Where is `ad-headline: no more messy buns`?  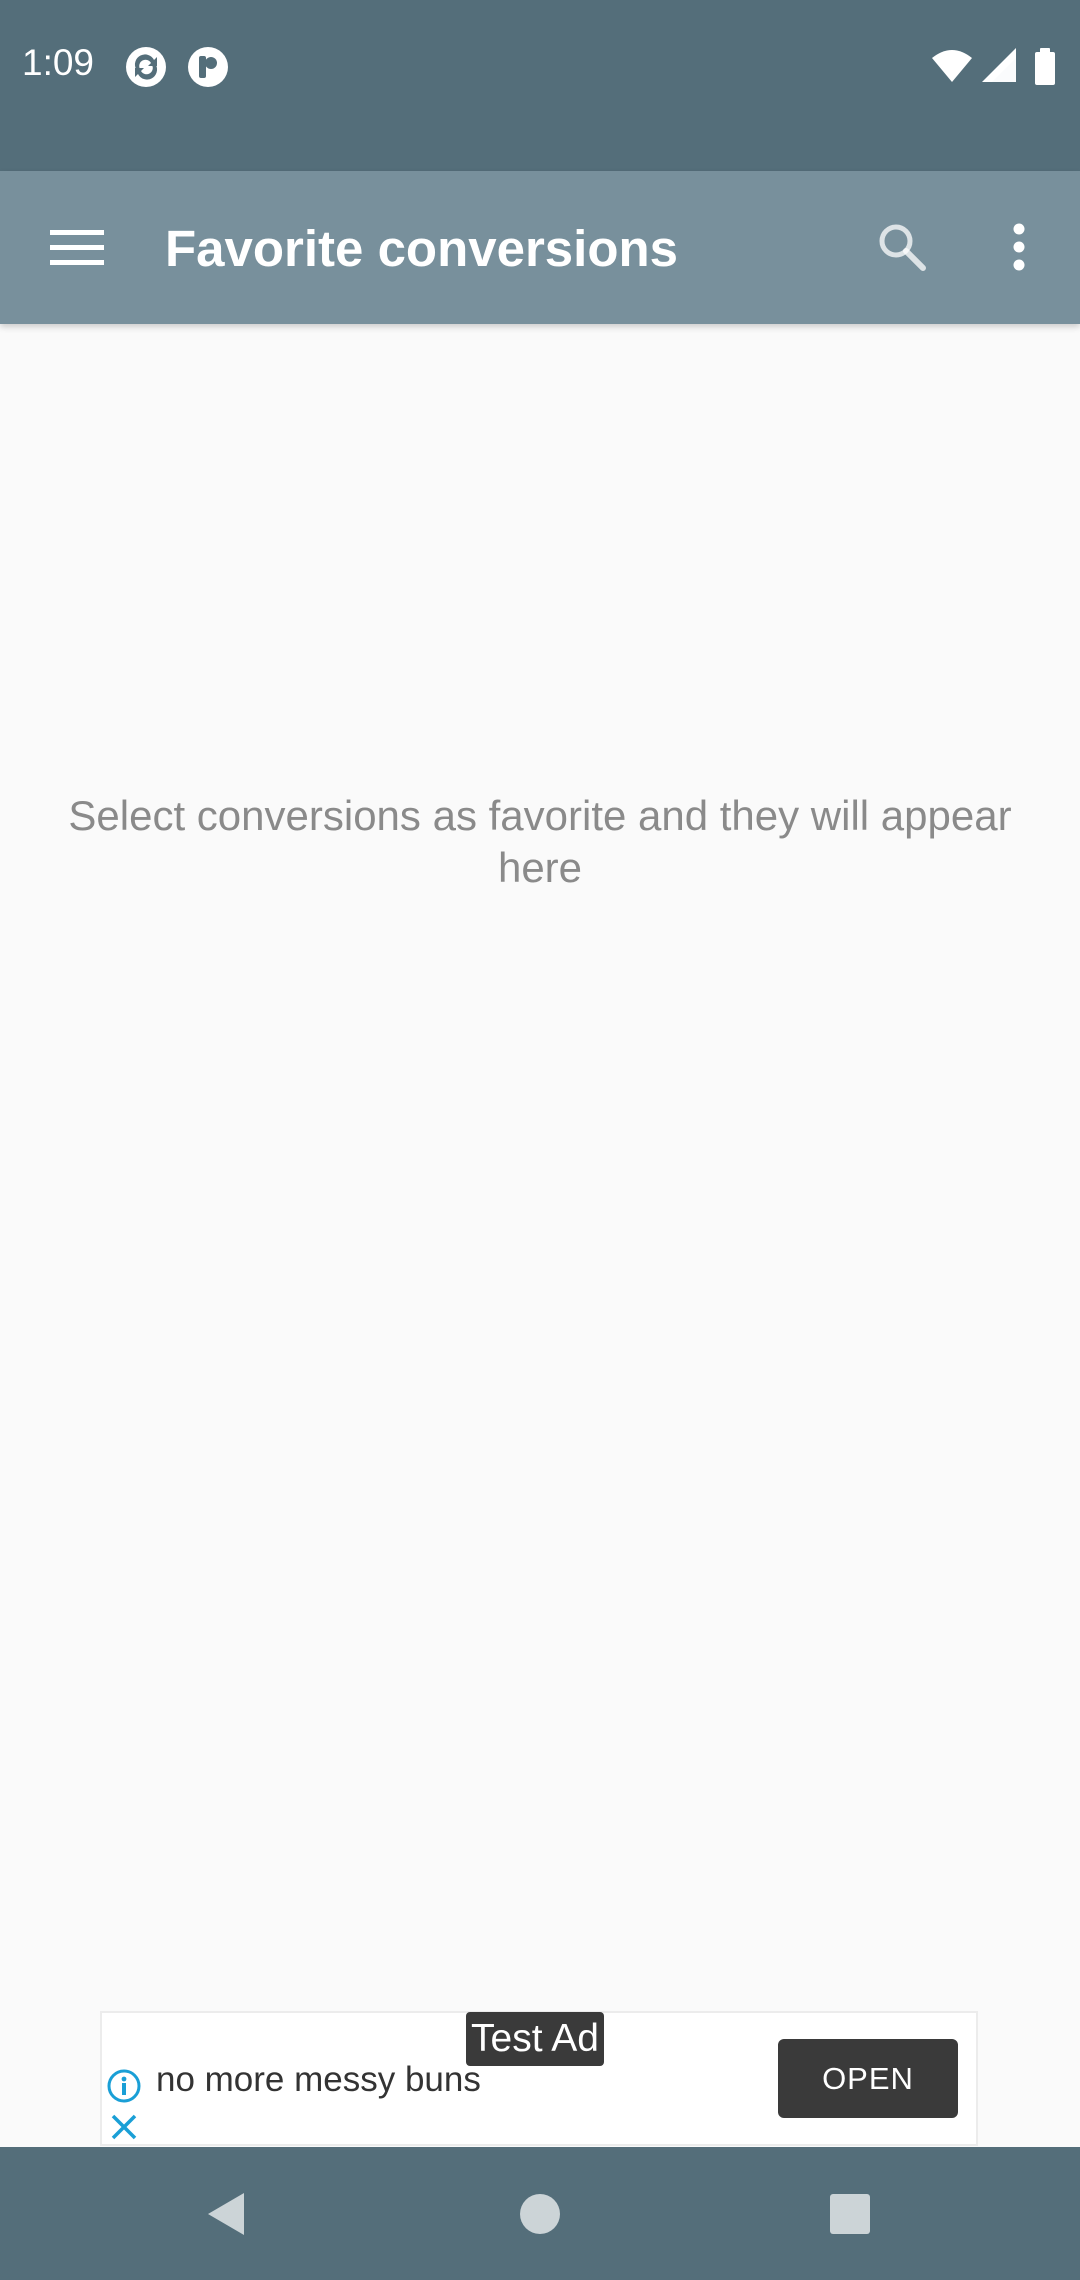
ad-headline: no more messy buns is located at coordinates (318, 2080).